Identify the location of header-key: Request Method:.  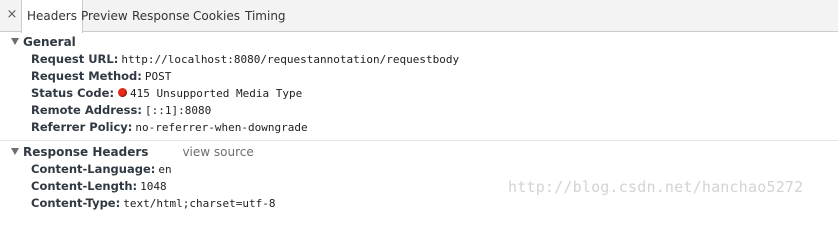
(86, 76).